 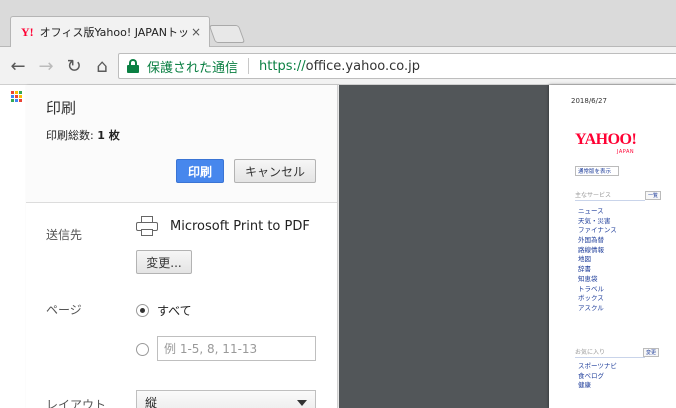 What do you see at coordinates (142, 310) in the screenshot?
I see `pages-all-radio` at bounding box center [142, 310].